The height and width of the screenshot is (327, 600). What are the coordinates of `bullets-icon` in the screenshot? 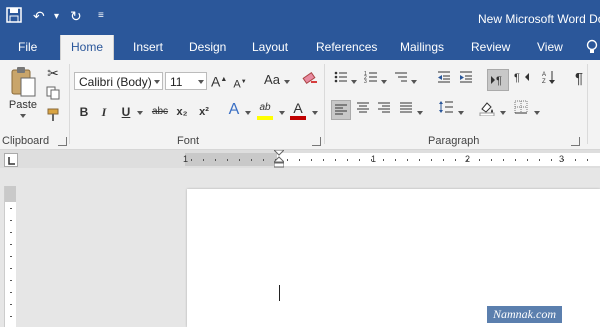 It's located at (341, 80).